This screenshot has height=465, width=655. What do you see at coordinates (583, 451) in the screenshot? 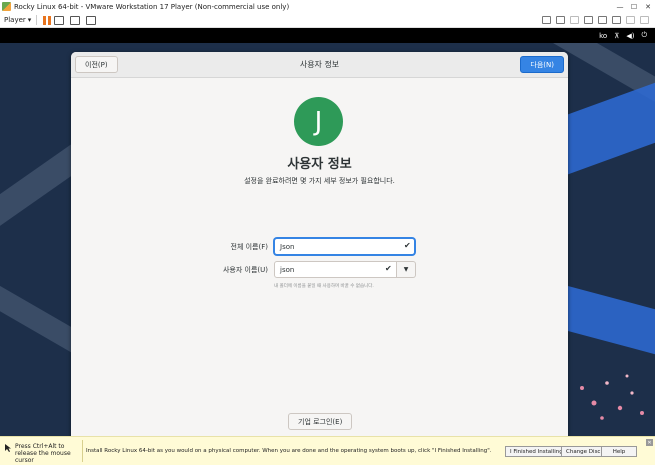
I see `change-disc-button: Change Disc` at bounding box center [583, 451].